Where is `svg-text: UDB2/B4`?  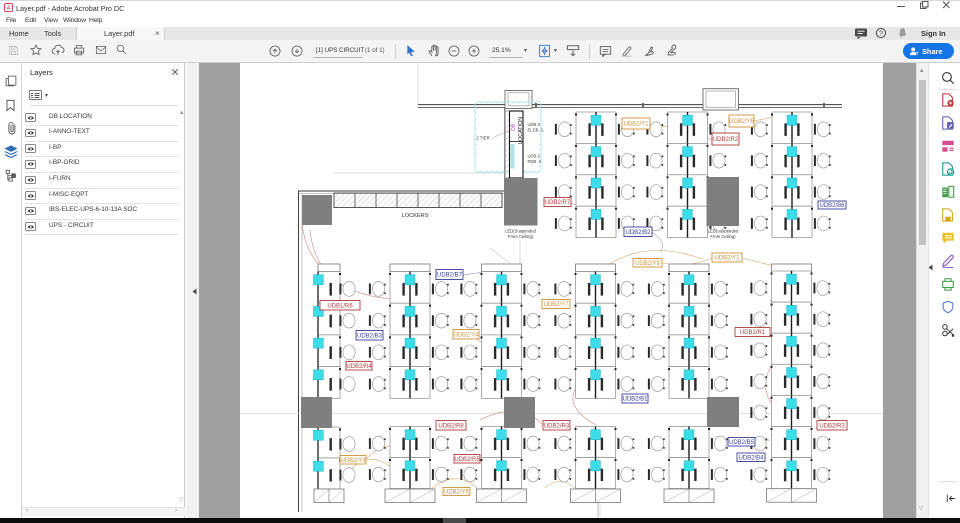
svg-text: UDB2/B4 is located at coordinates (751, 458).